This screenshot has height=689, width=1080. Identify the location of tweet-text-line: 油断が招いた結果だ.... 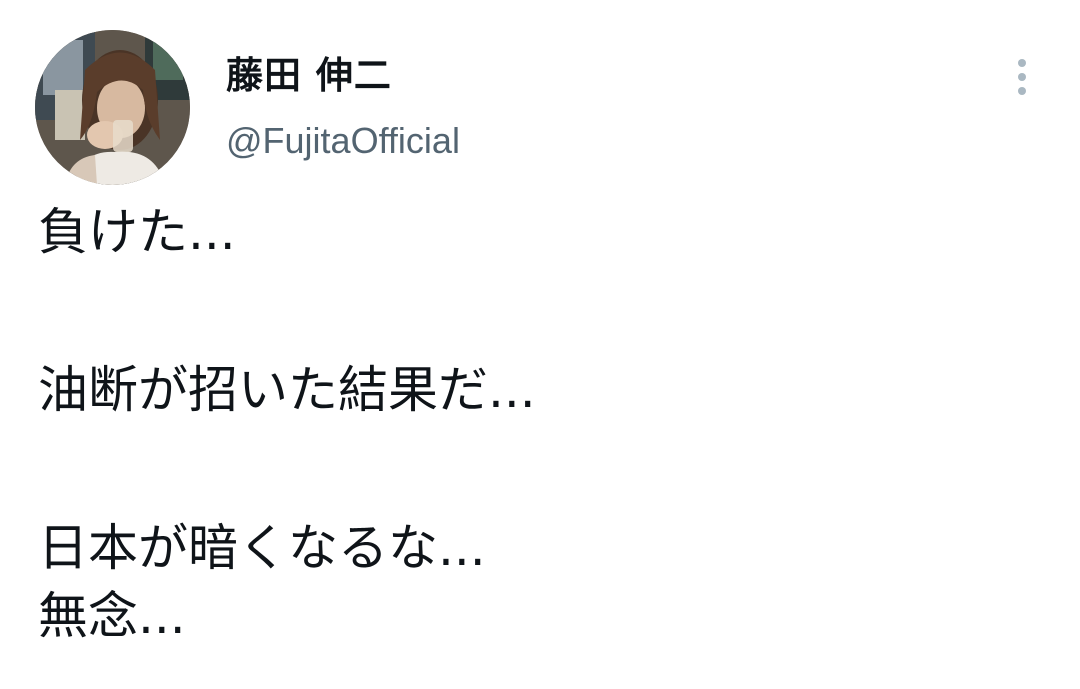
(287, 390).